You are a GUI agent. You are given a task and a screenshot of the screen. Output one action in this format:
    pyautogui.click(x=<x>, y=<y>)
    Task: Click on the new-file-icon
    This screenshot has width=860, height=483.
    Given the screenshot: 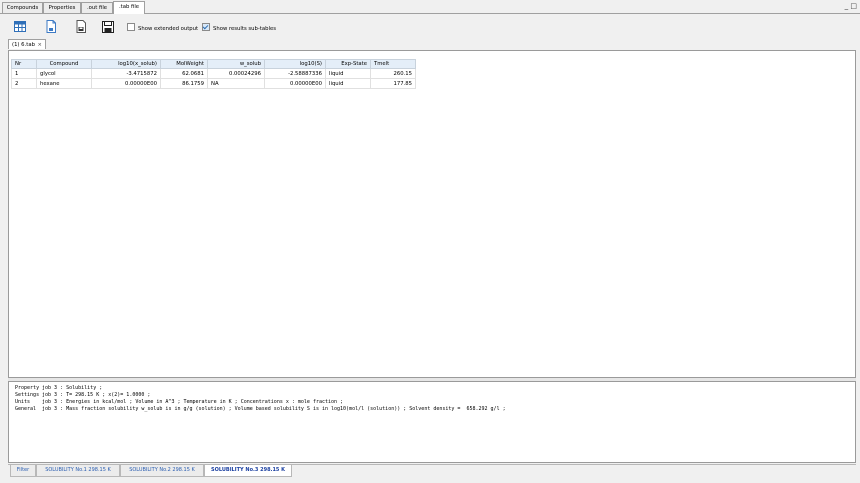 What is the action you would take?
    pyautogui.click(x=51, y=26)
    